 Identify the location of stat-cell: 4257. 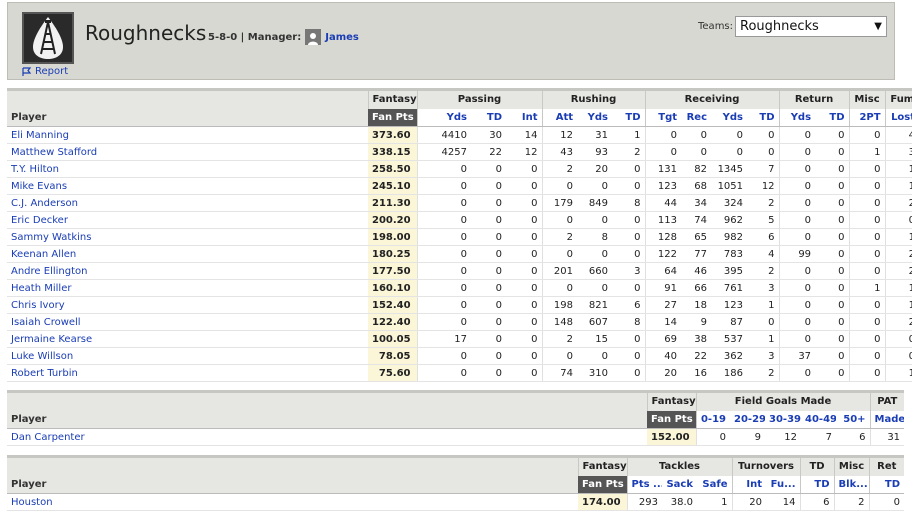
(443, 152).